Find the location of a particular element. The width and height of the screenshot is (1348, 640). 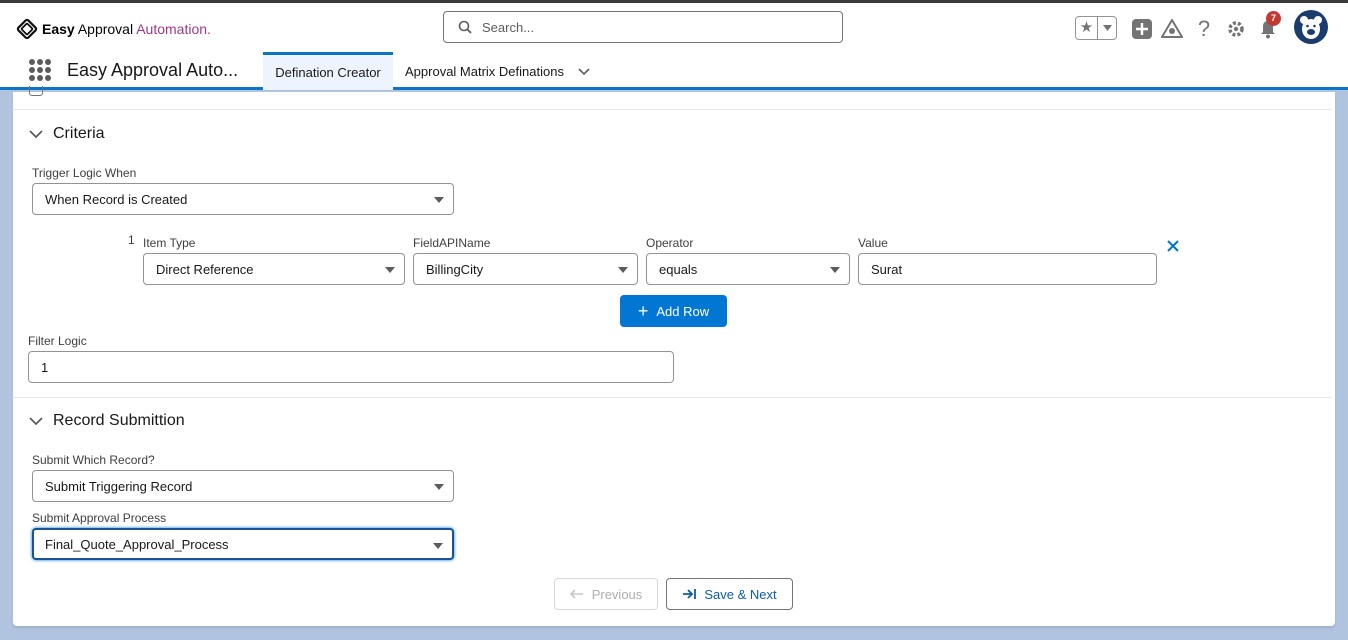

notification-badge: 7 is located at coordinates (1273, 18).